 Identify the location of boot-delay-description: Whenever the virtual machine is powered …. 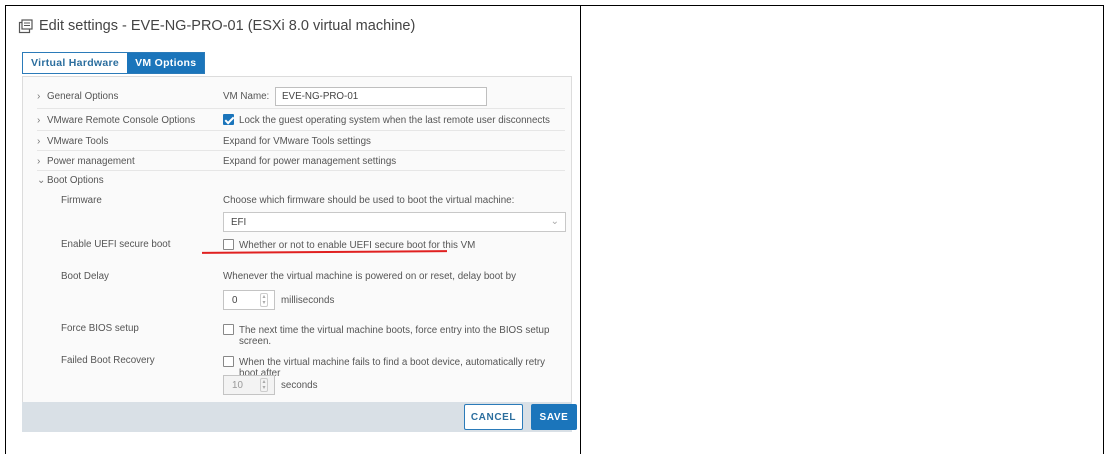
(369, 276).